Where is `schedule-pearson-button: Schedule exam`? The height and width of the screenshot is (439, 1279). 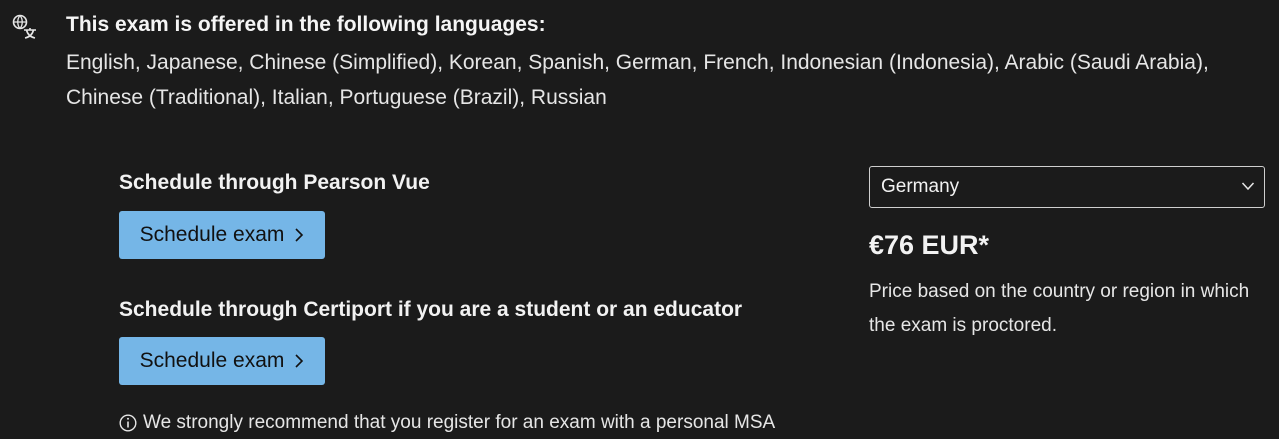
schedule-pearson-button: Schedule exam is located at coordinates (222, 235).